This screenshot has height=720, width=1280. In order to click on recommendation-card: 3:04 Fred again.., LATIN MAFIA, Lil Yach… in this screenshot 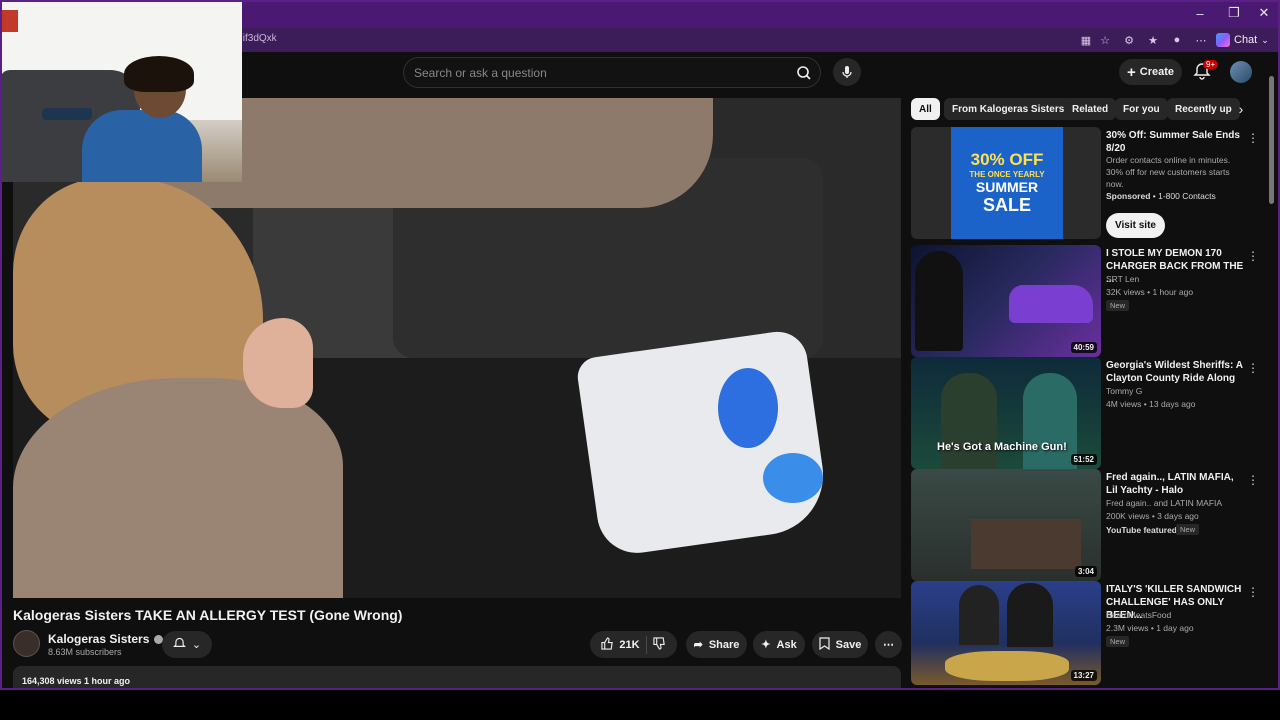, I will do `click(1086, 525)`.